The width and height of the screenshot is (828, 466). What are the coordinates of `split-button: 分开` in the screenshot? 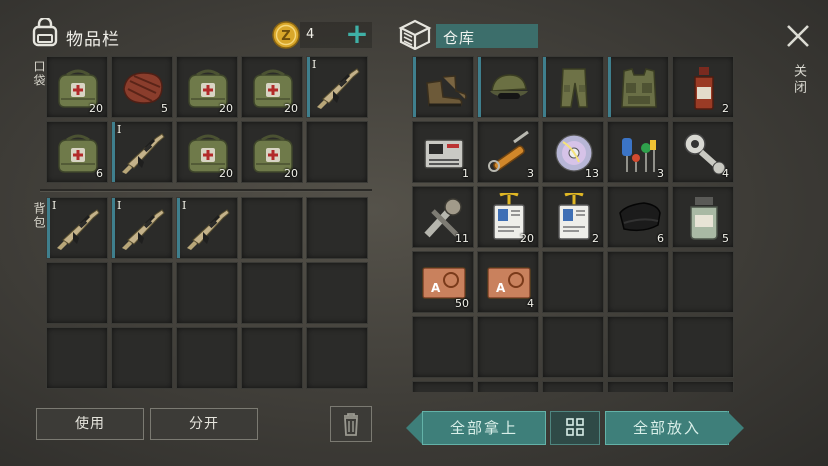 It's located at (204, 424).